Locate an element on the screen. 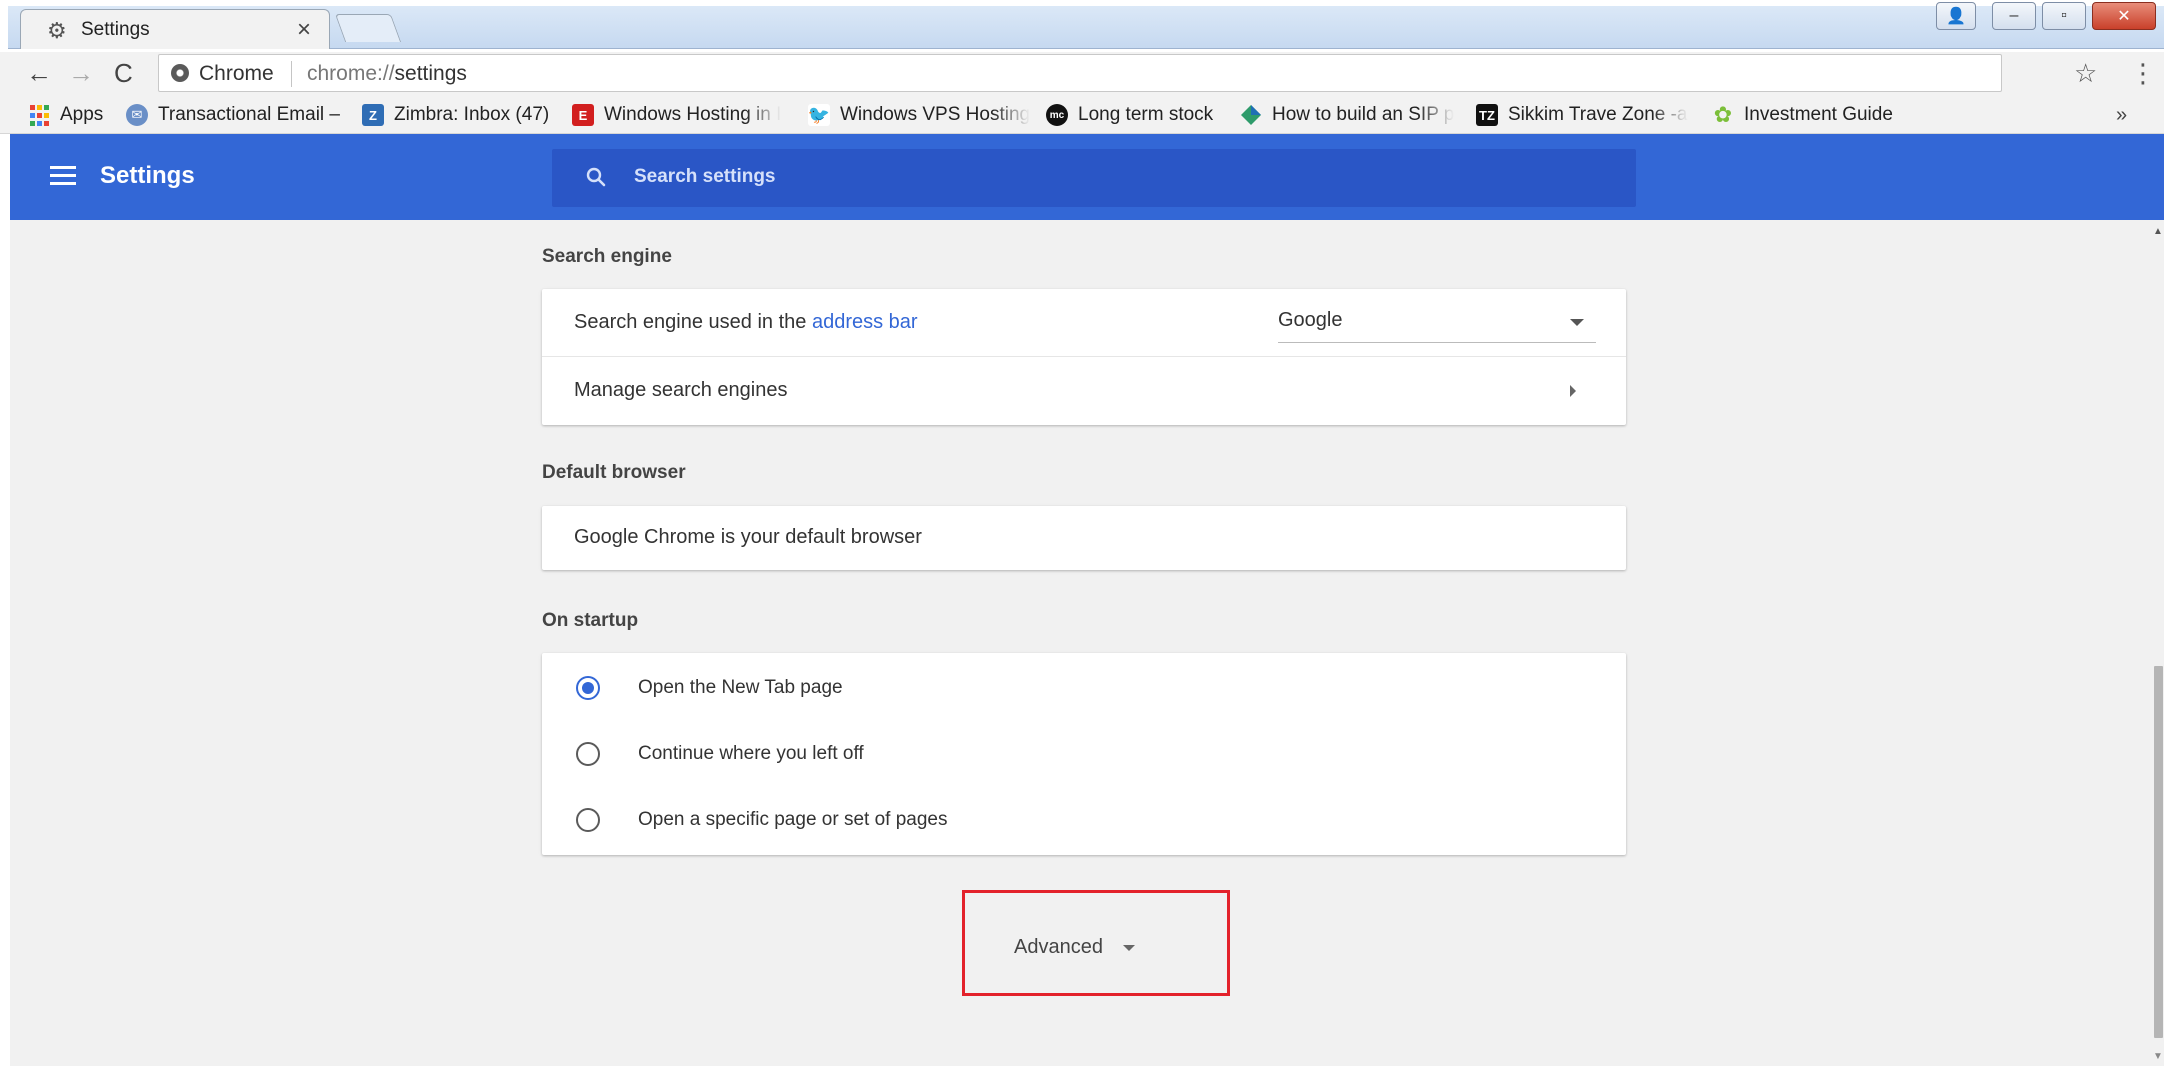 The image size is (2164, 1066). window-controls: 👤 – ▫ ✕ is located at coordinates (2046, 16).